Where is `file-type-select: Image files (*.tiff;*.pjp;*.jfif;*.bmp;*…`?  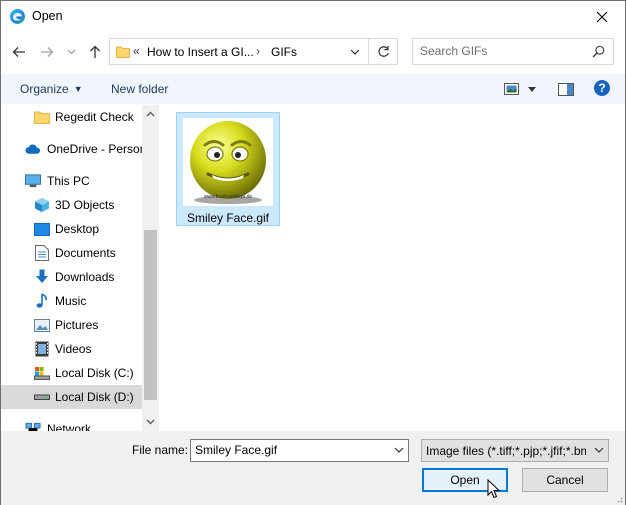
file-type-select: Image files (*.tiff;*.pjp;*.jfif;*.bmp;*… is located at coordinates (515, 450).